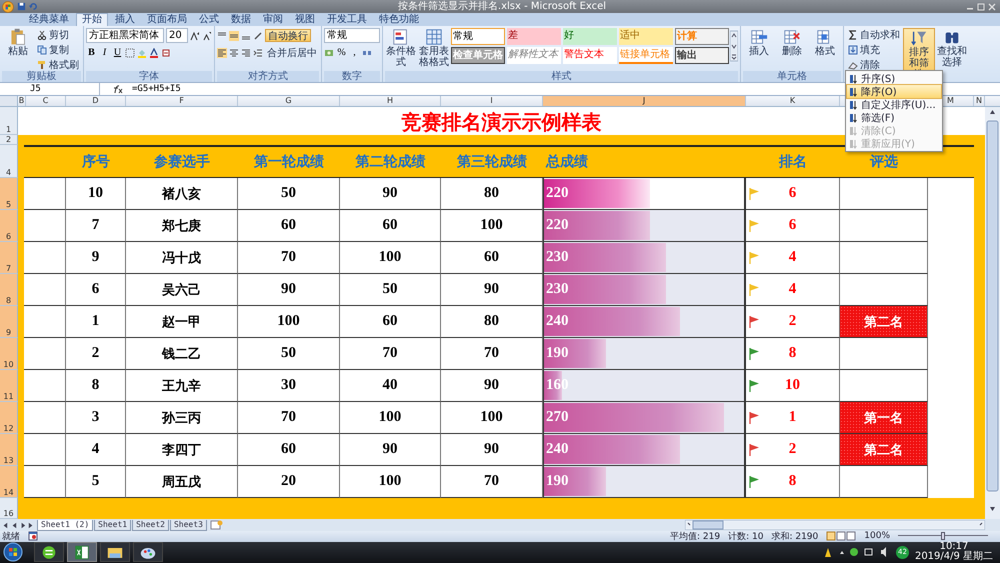 The image size is (1000, 563). What do you see at coordinates (33, 536) in the screenshot?
I see `macro-record-icon` at bounding box center [33, 536].